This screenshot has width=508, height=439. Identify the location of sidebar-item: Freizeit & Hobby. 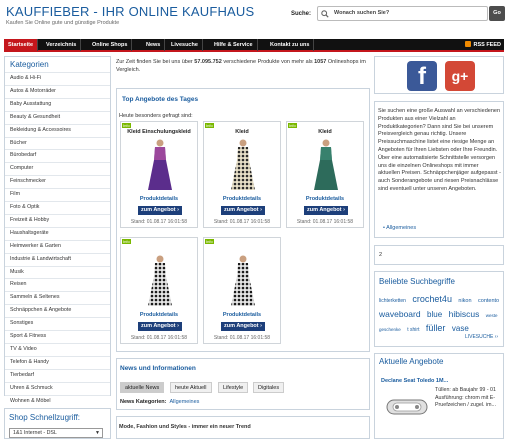
(57, 218).